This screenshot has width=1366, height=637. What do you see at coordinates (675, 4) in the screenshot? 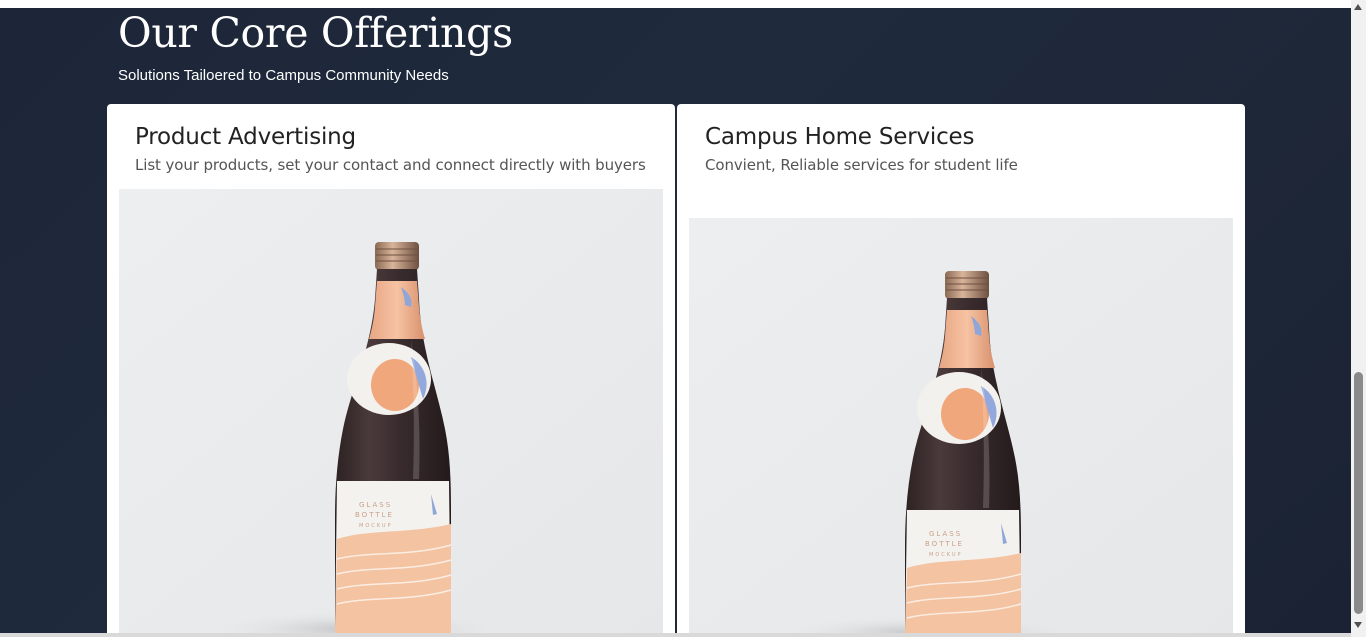
I see `page-top-edge` at bounding box center [675, 4].